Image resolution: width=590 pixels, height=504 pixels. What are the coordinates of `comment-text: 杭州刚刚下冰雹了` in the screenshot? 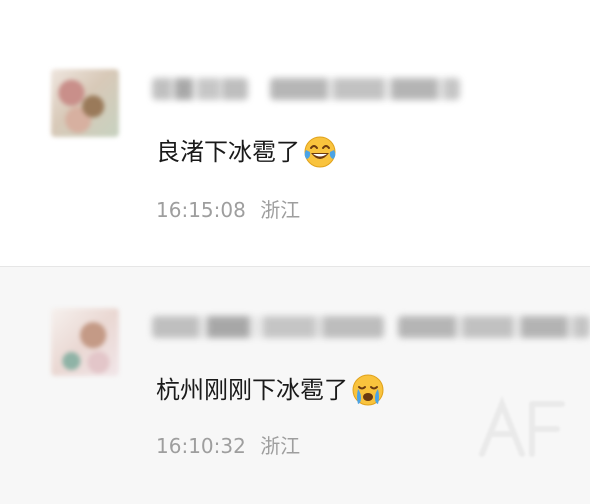 It's located at (271, 390).